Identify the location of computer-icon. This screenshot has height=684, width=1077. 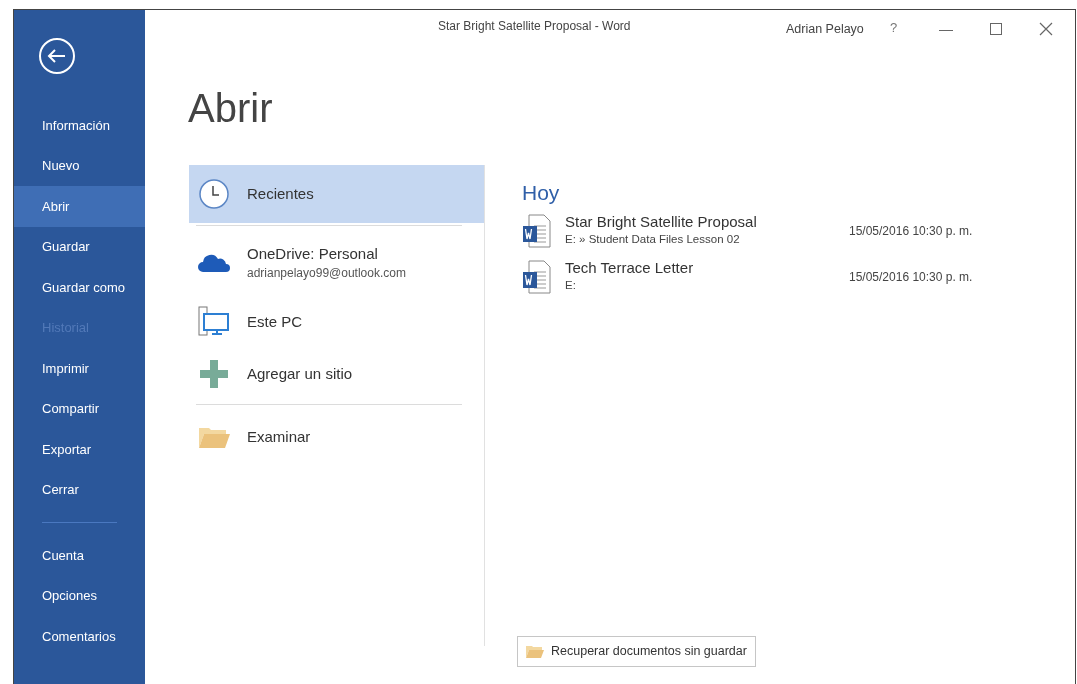
(214, 322).